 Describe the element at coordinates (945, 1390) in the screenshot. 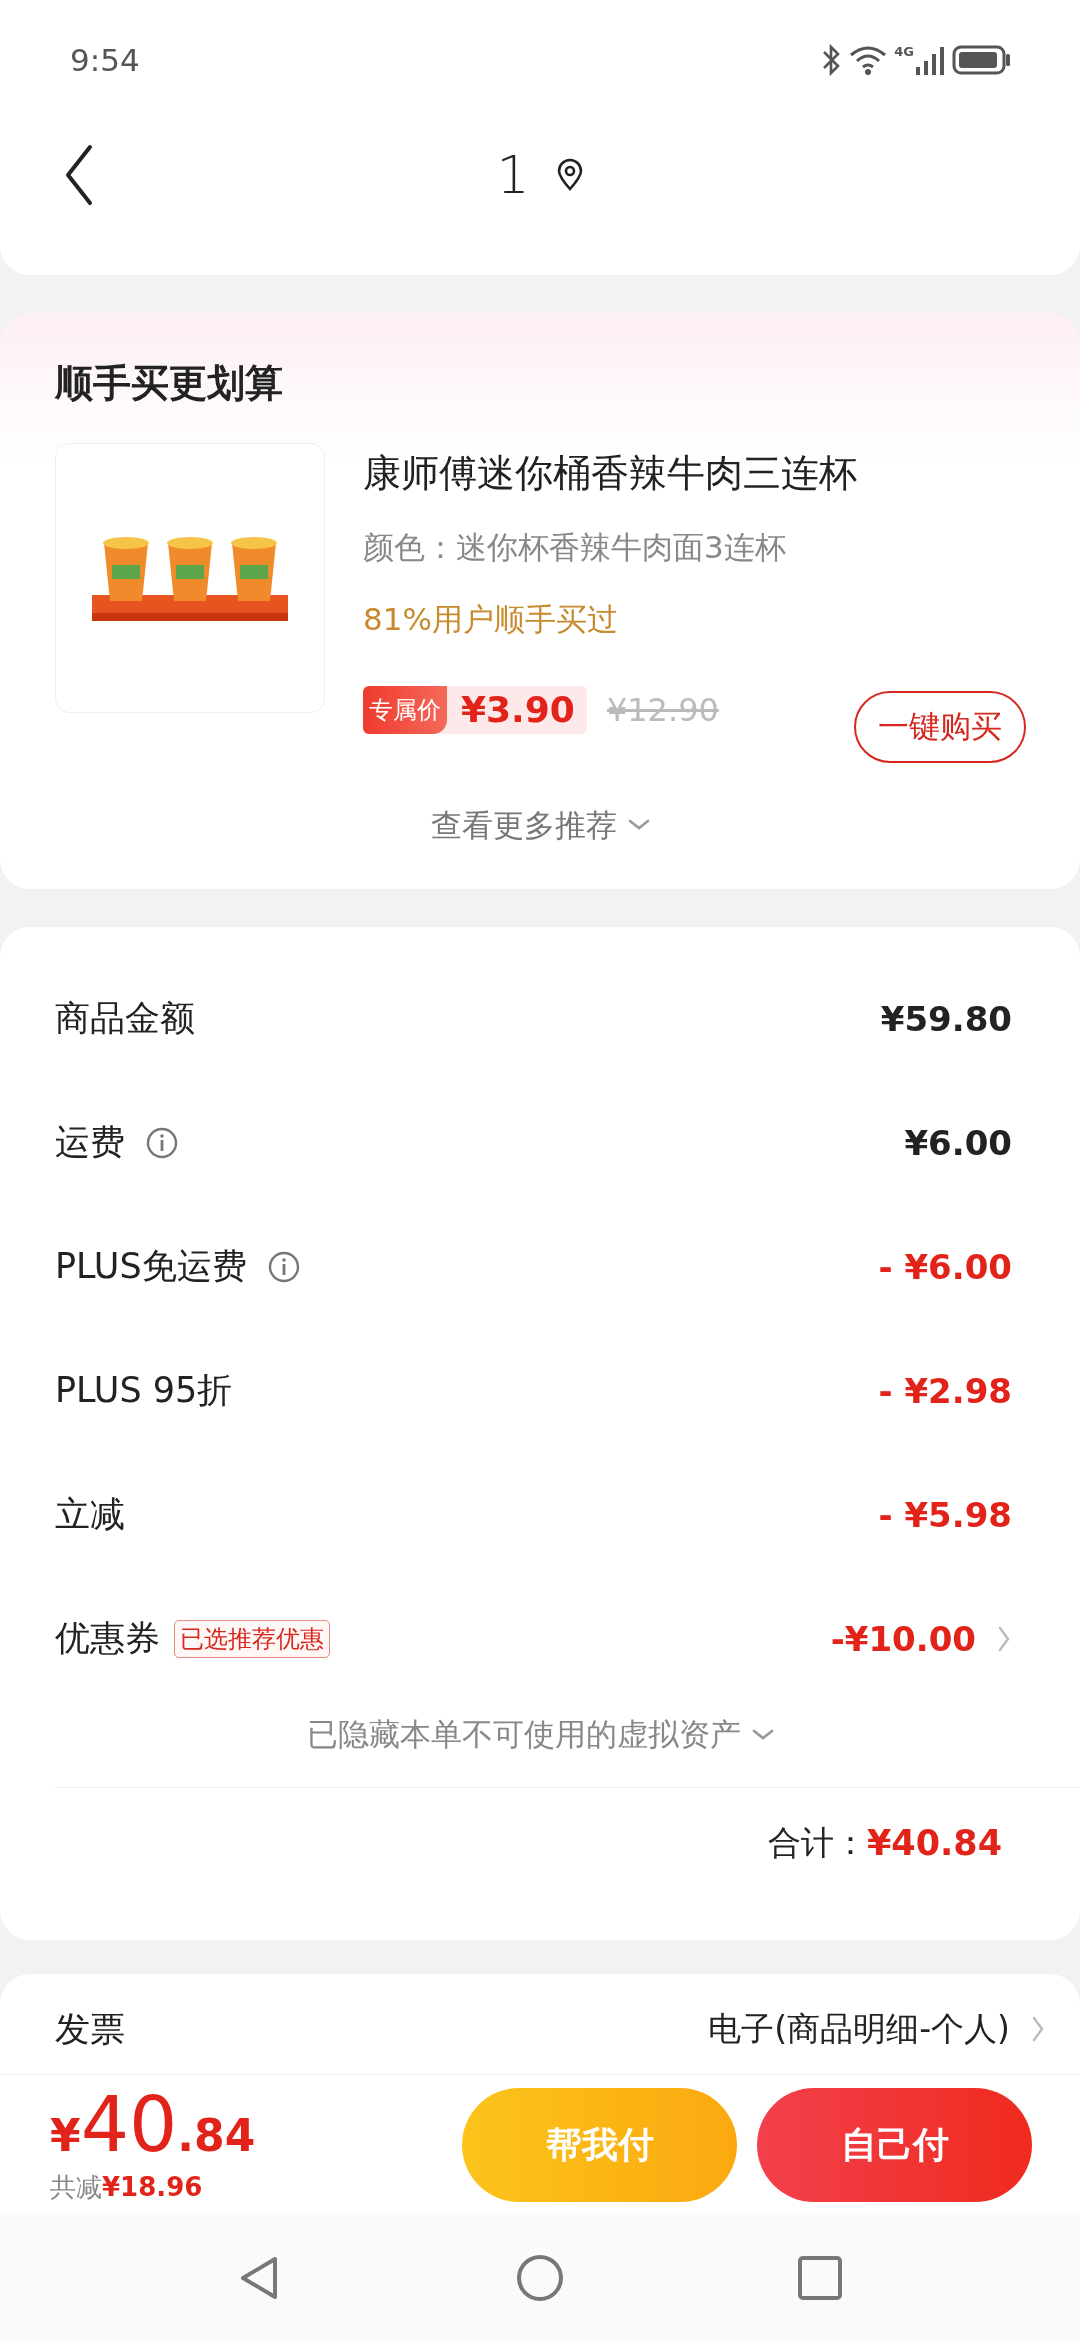

I see `summary-amount: - ¥2.98` at that location.